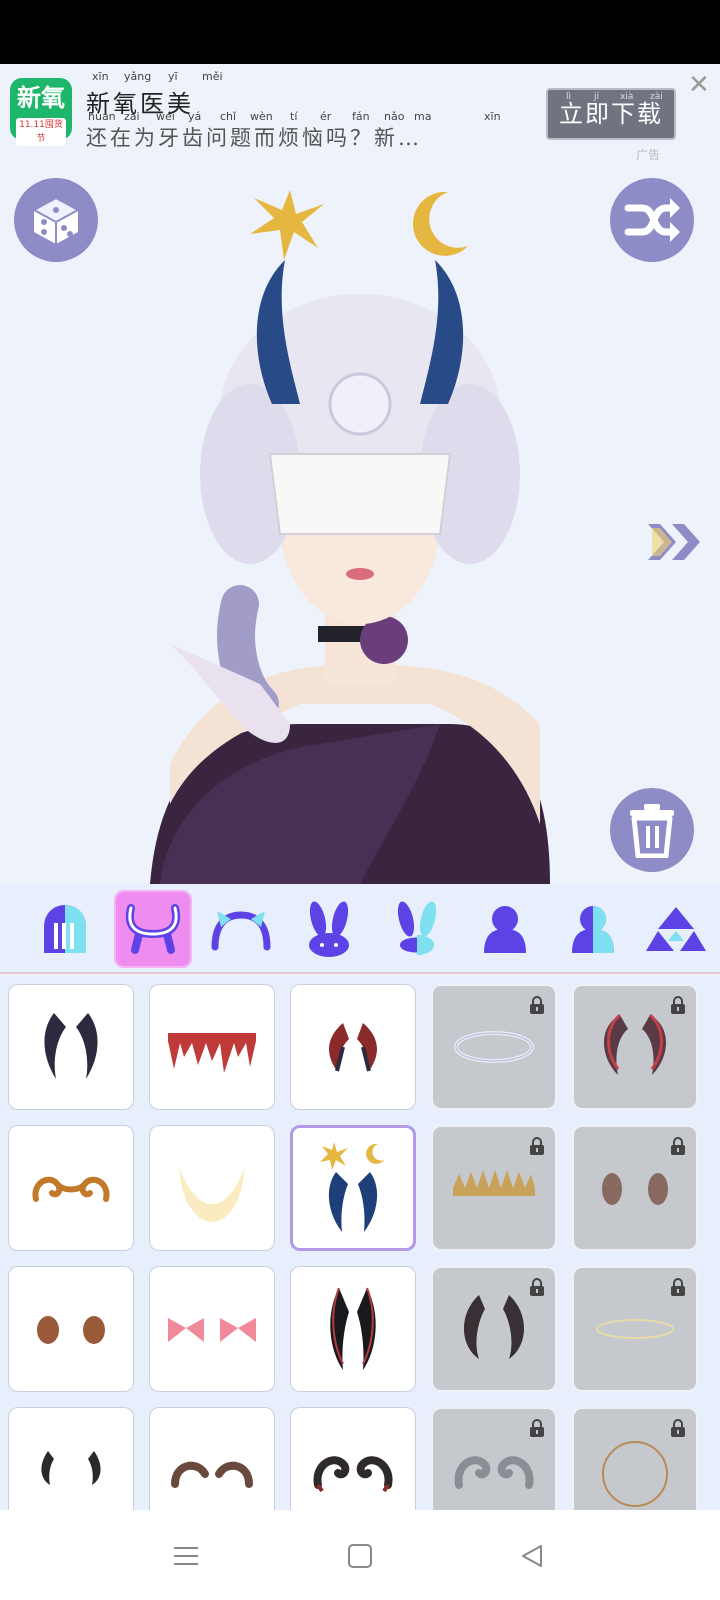 The width and height of the screenshot is (720, 1600). What do you see at coordinates (212, 76) in the screenshot?
I see `pinyin: měi` at bounding box center [212, 76].